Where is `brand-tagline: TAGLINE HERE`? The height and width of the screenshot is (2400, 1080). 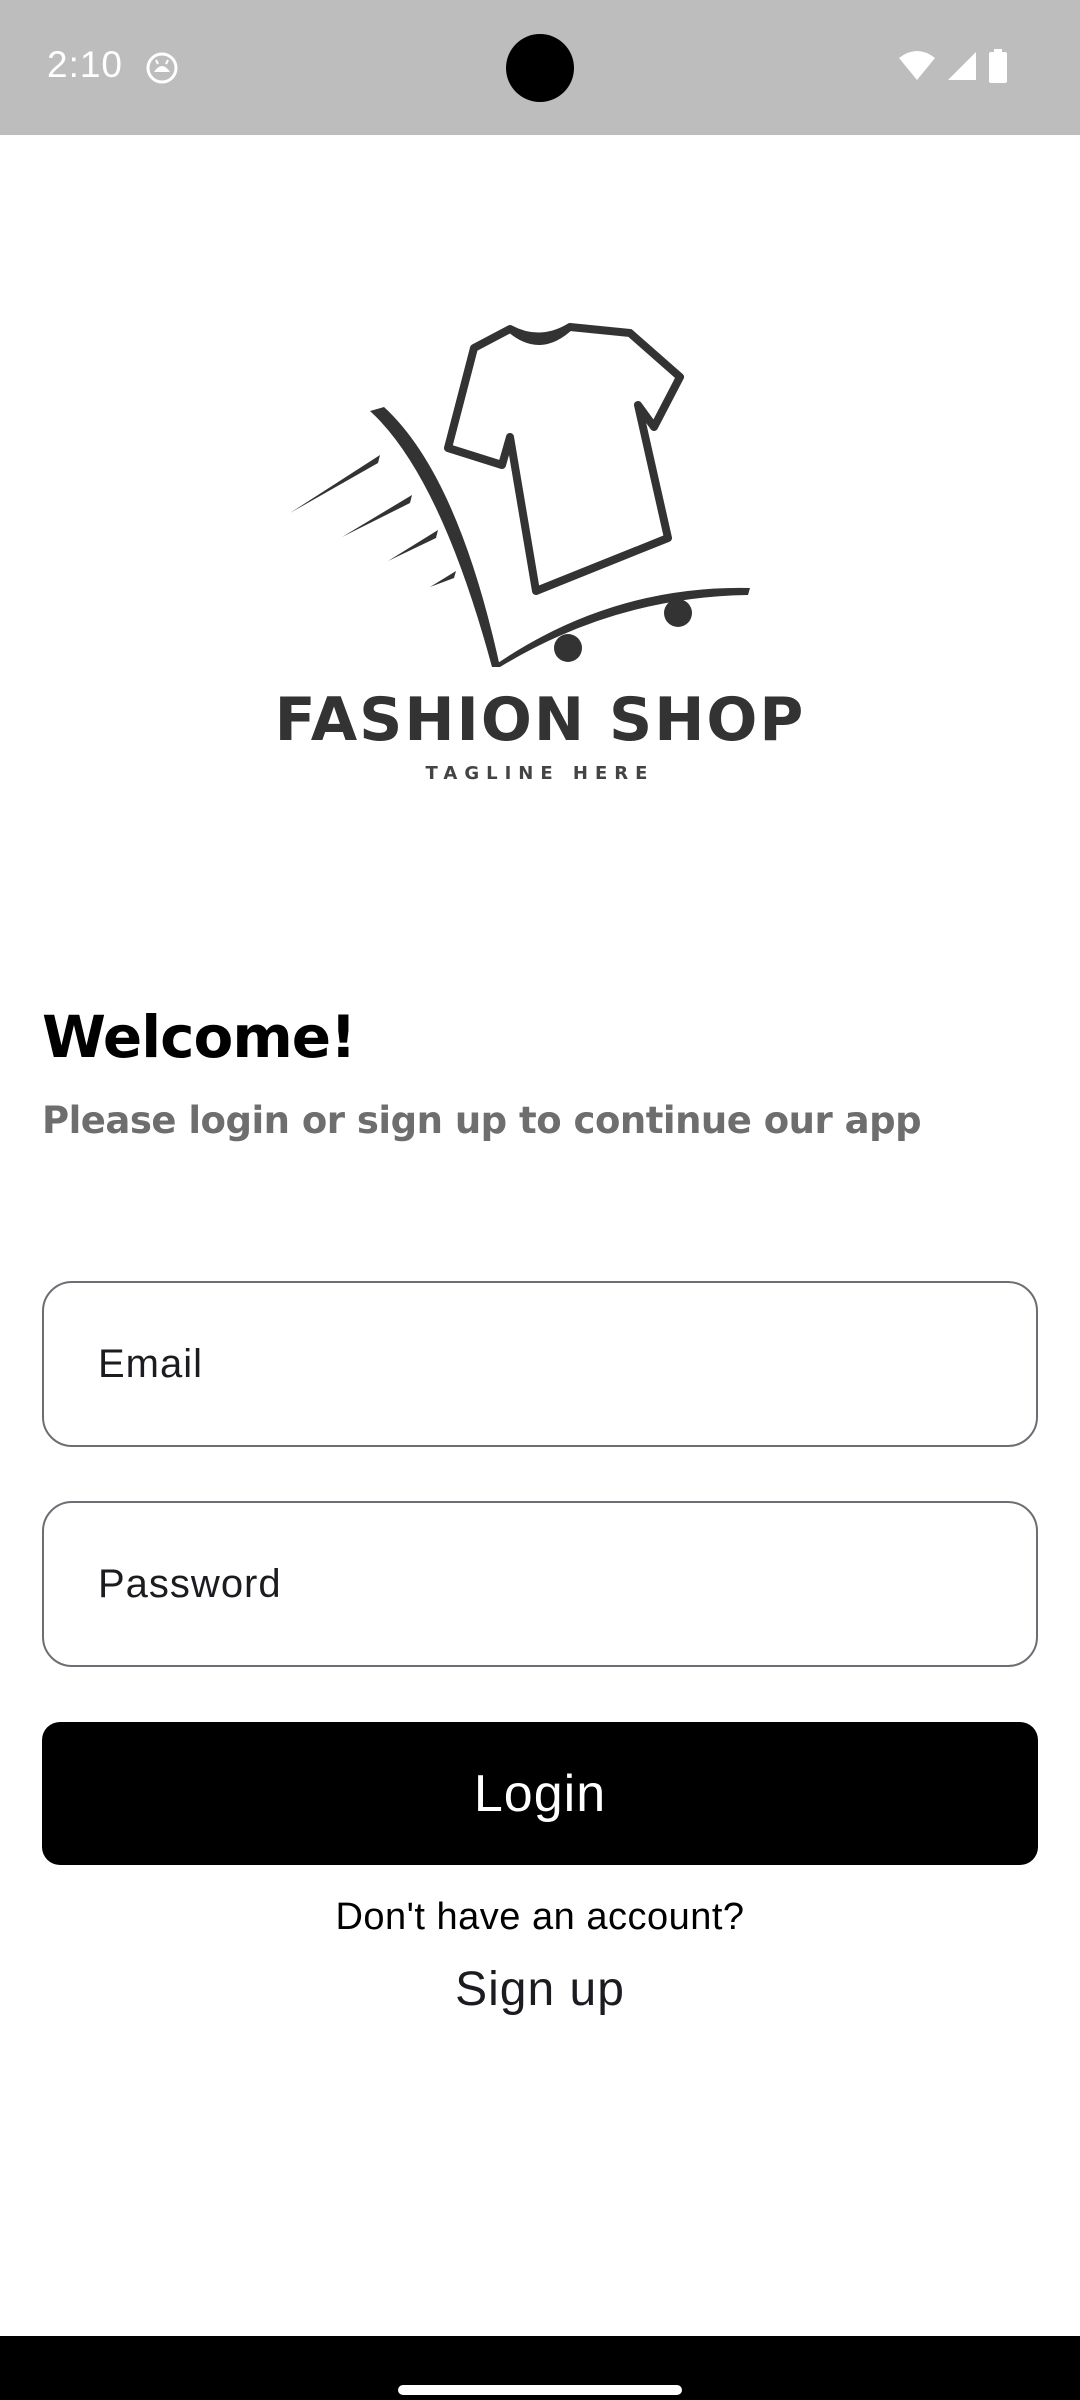 brand-tagline: TAGLINE HERE is located at coordinates (540, 773).